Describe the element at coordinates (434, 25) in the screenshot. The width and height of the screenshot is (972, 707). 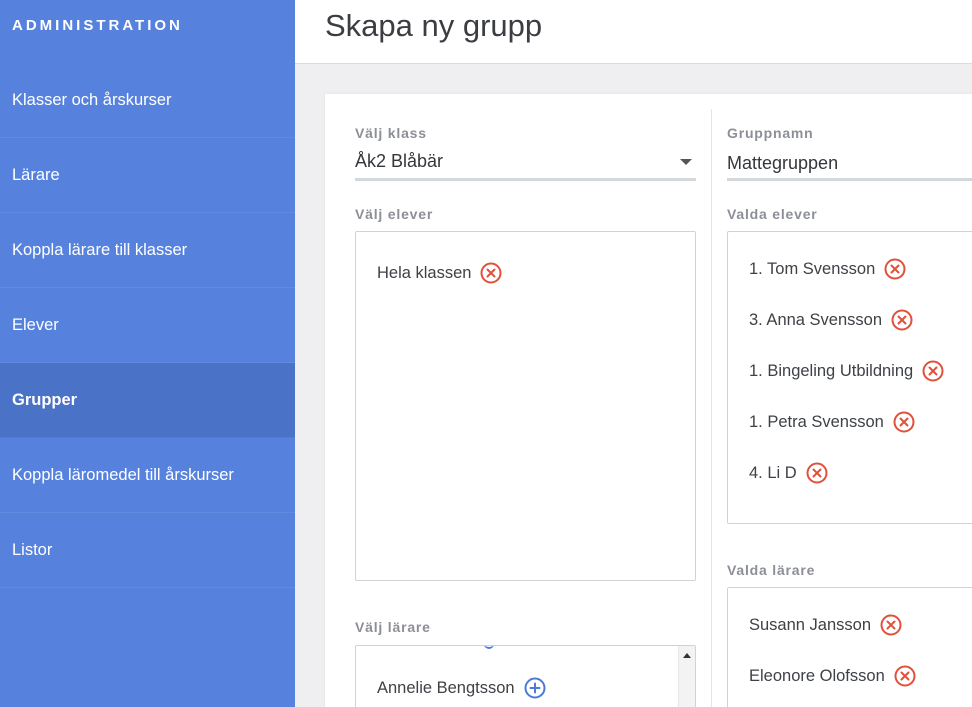
I see `page-title: Skapa ny grupp` at that location.